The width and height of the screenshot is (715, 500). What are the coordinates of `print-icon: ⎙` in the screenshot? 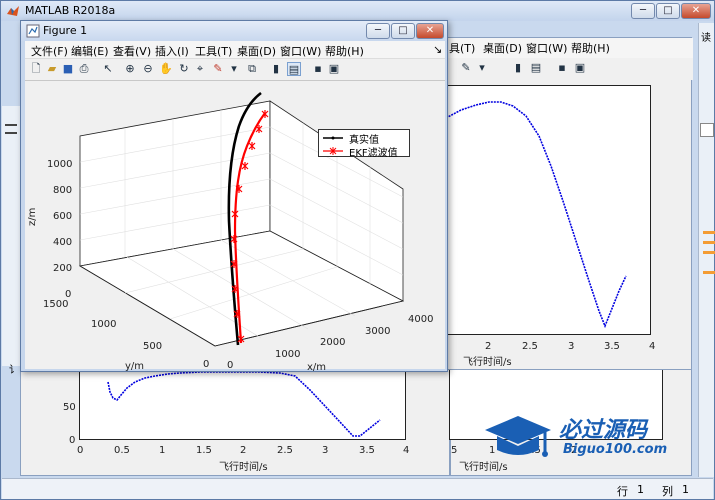 It's located at (84, 69).